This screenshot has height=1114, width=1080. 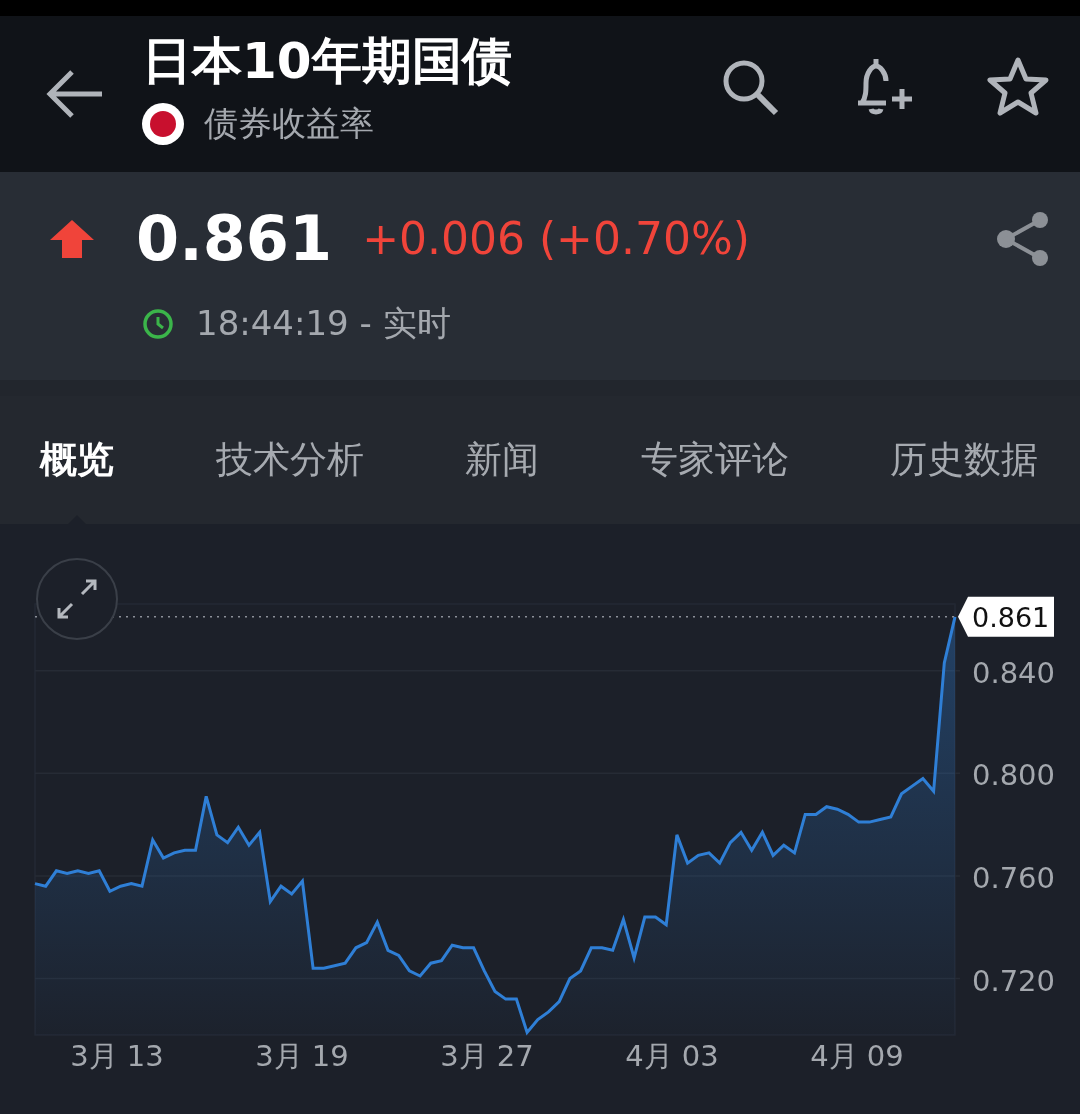 I want to click on tab: 新闻, so click(x=502, y=460).